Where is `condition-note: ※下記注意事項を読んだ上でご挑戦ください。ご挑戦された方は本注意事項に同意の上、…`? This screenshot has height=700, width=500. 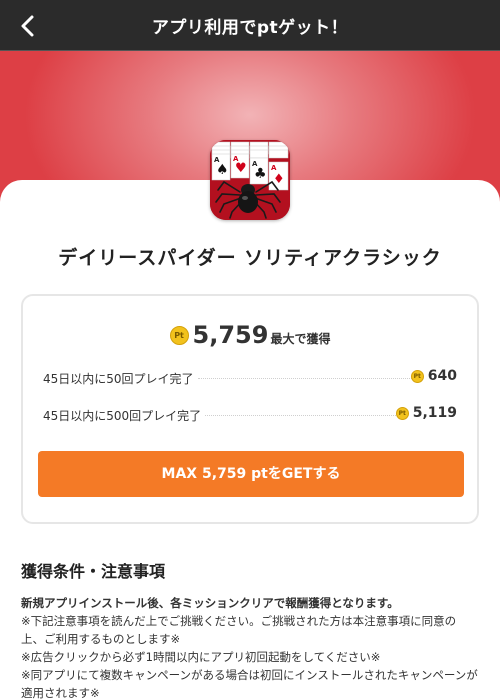
condition-note: ※下記注意事項を読んだ上でご挑戦ください。ご挑戦された方は本注意事項に同意の上、… is located at coordinates (239, 630).